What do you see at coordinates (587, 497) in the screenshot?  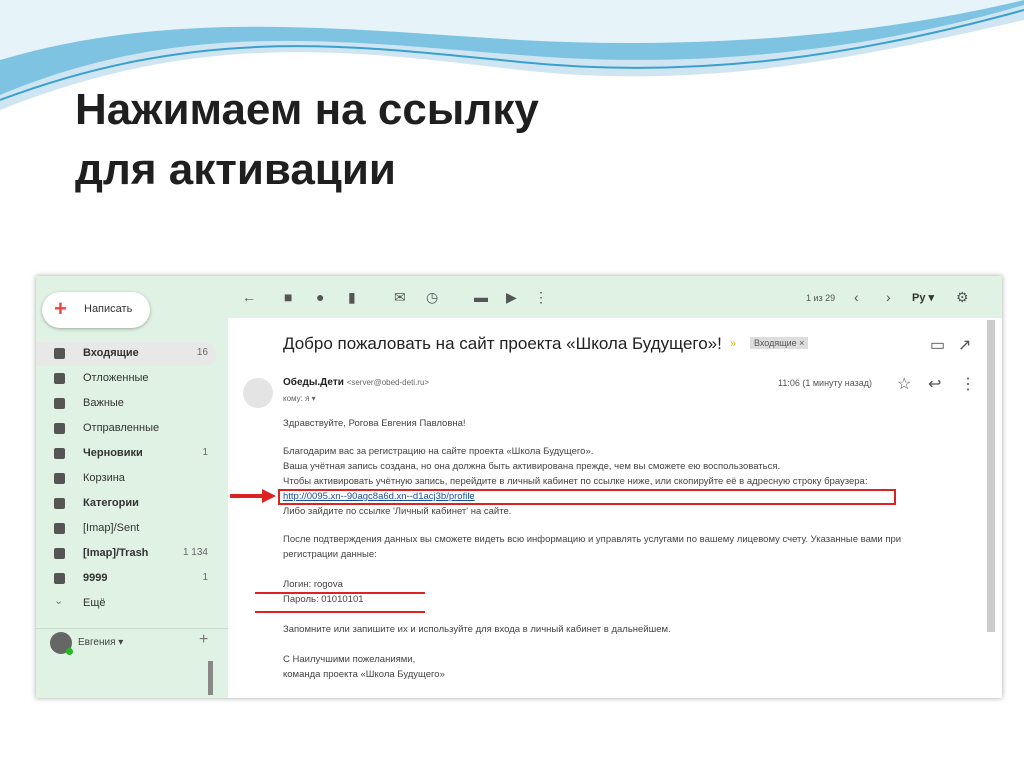 I see `link-highlight-box` at bounding box center [587, 497].